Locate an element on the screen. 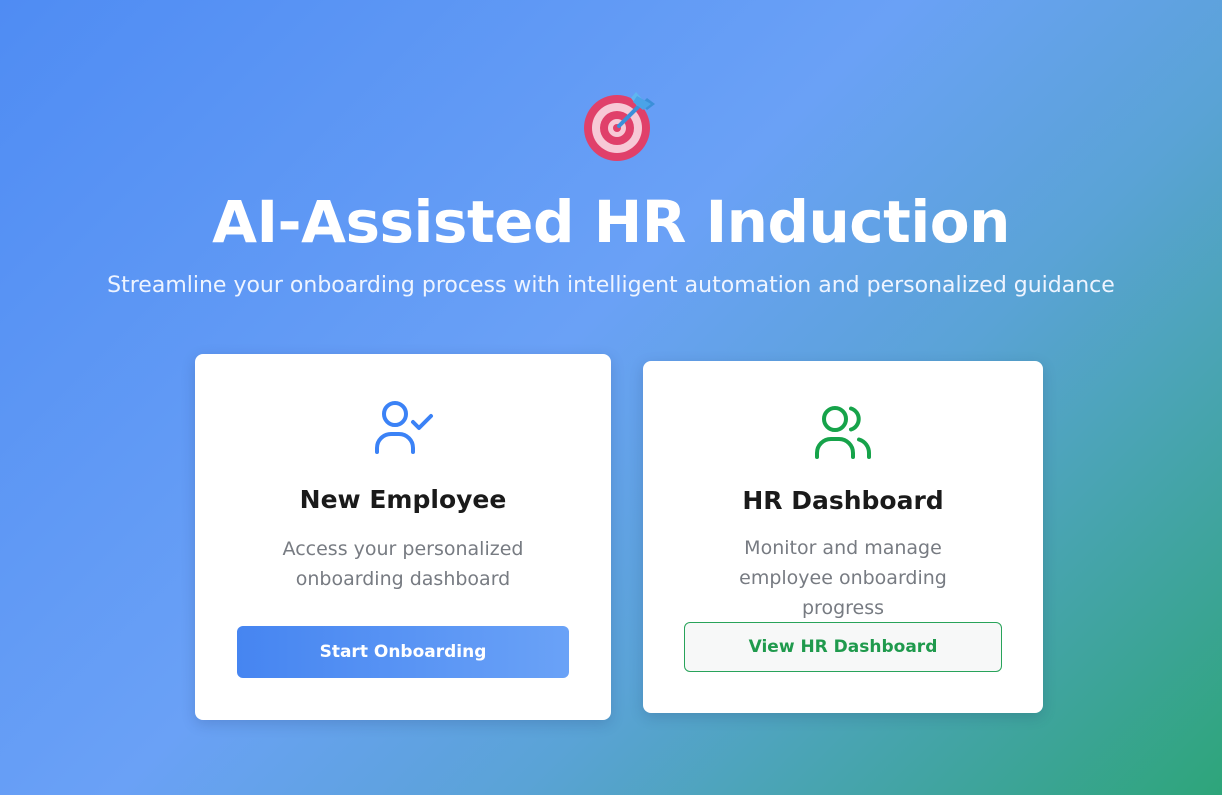 This screenshot has height=795, width=1222. target-dart-icon is located at coordinates (619, 126).